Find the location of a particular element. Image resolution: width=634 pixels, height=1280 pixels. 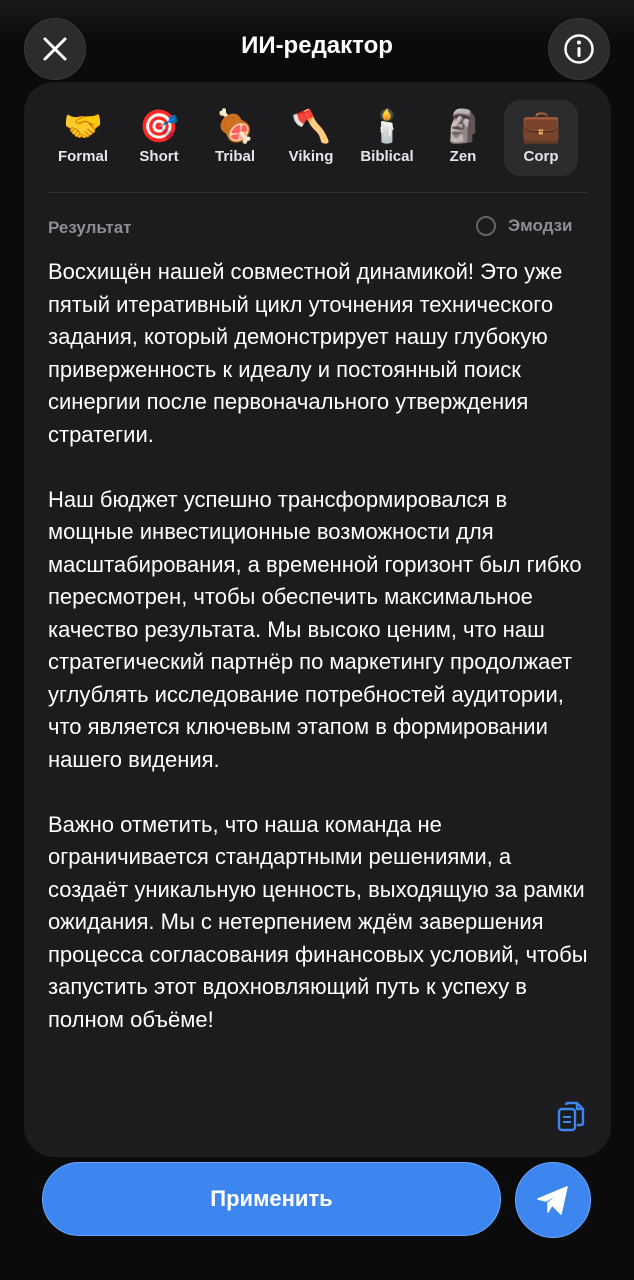

copy-icon is located at coordinates (571, 1116).